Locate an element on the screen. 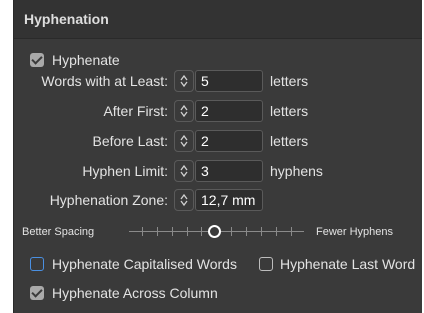 The height and width of the screenshot is (313, 424). hyphenate-capitalised-checkbox is located at coordinates (37, 264).